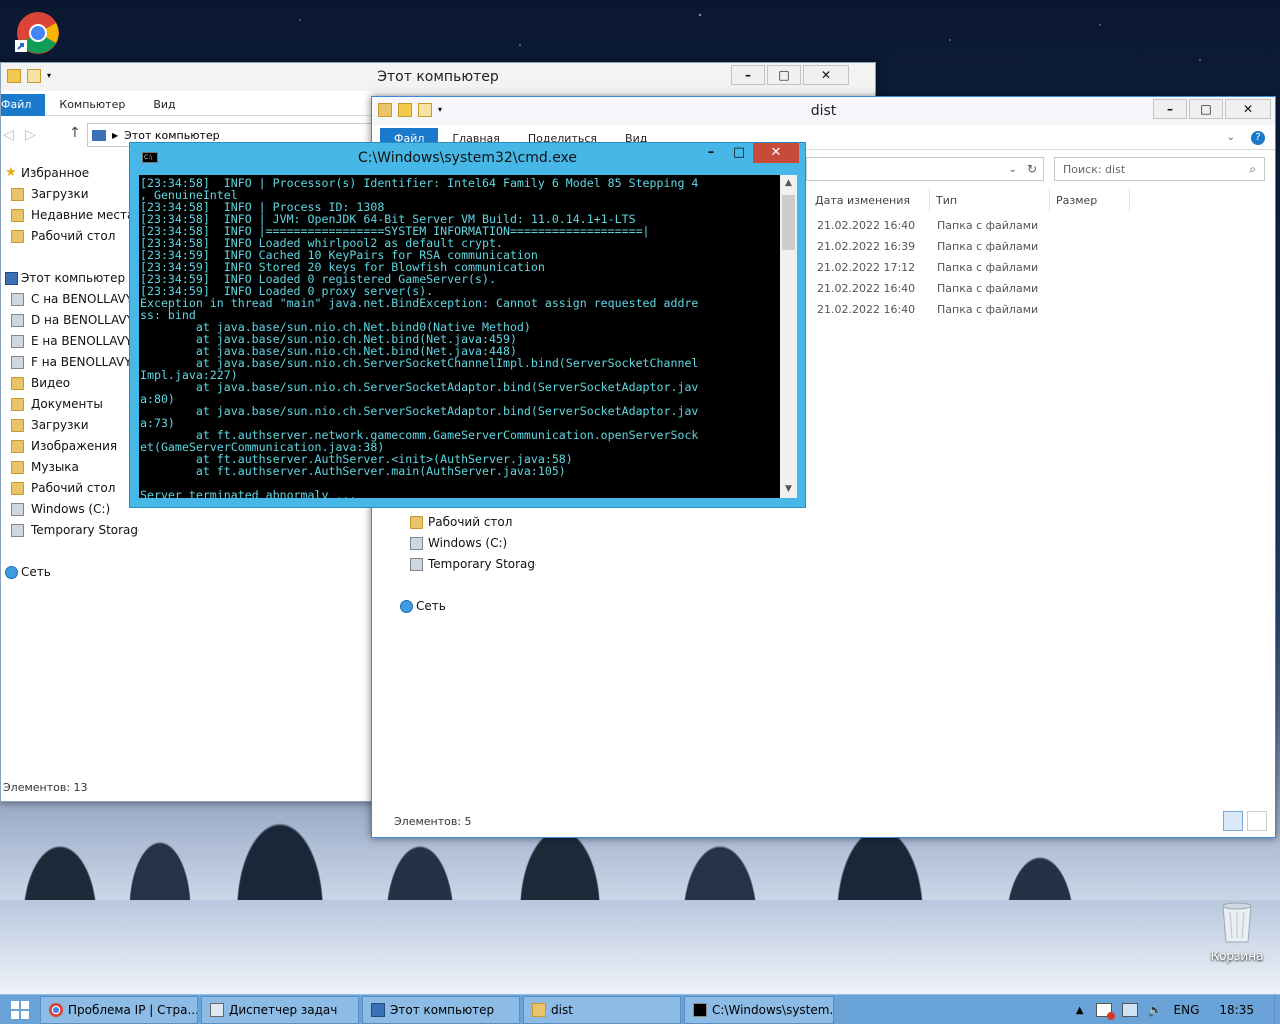 Image resolution: width=1280 pixels, height=1024 pixels. What do you see at coordinates (283, 1009) in the screenshot?
I see `taskbar-button-label: Диспетчер задач` at bounding box center [283, 1009].